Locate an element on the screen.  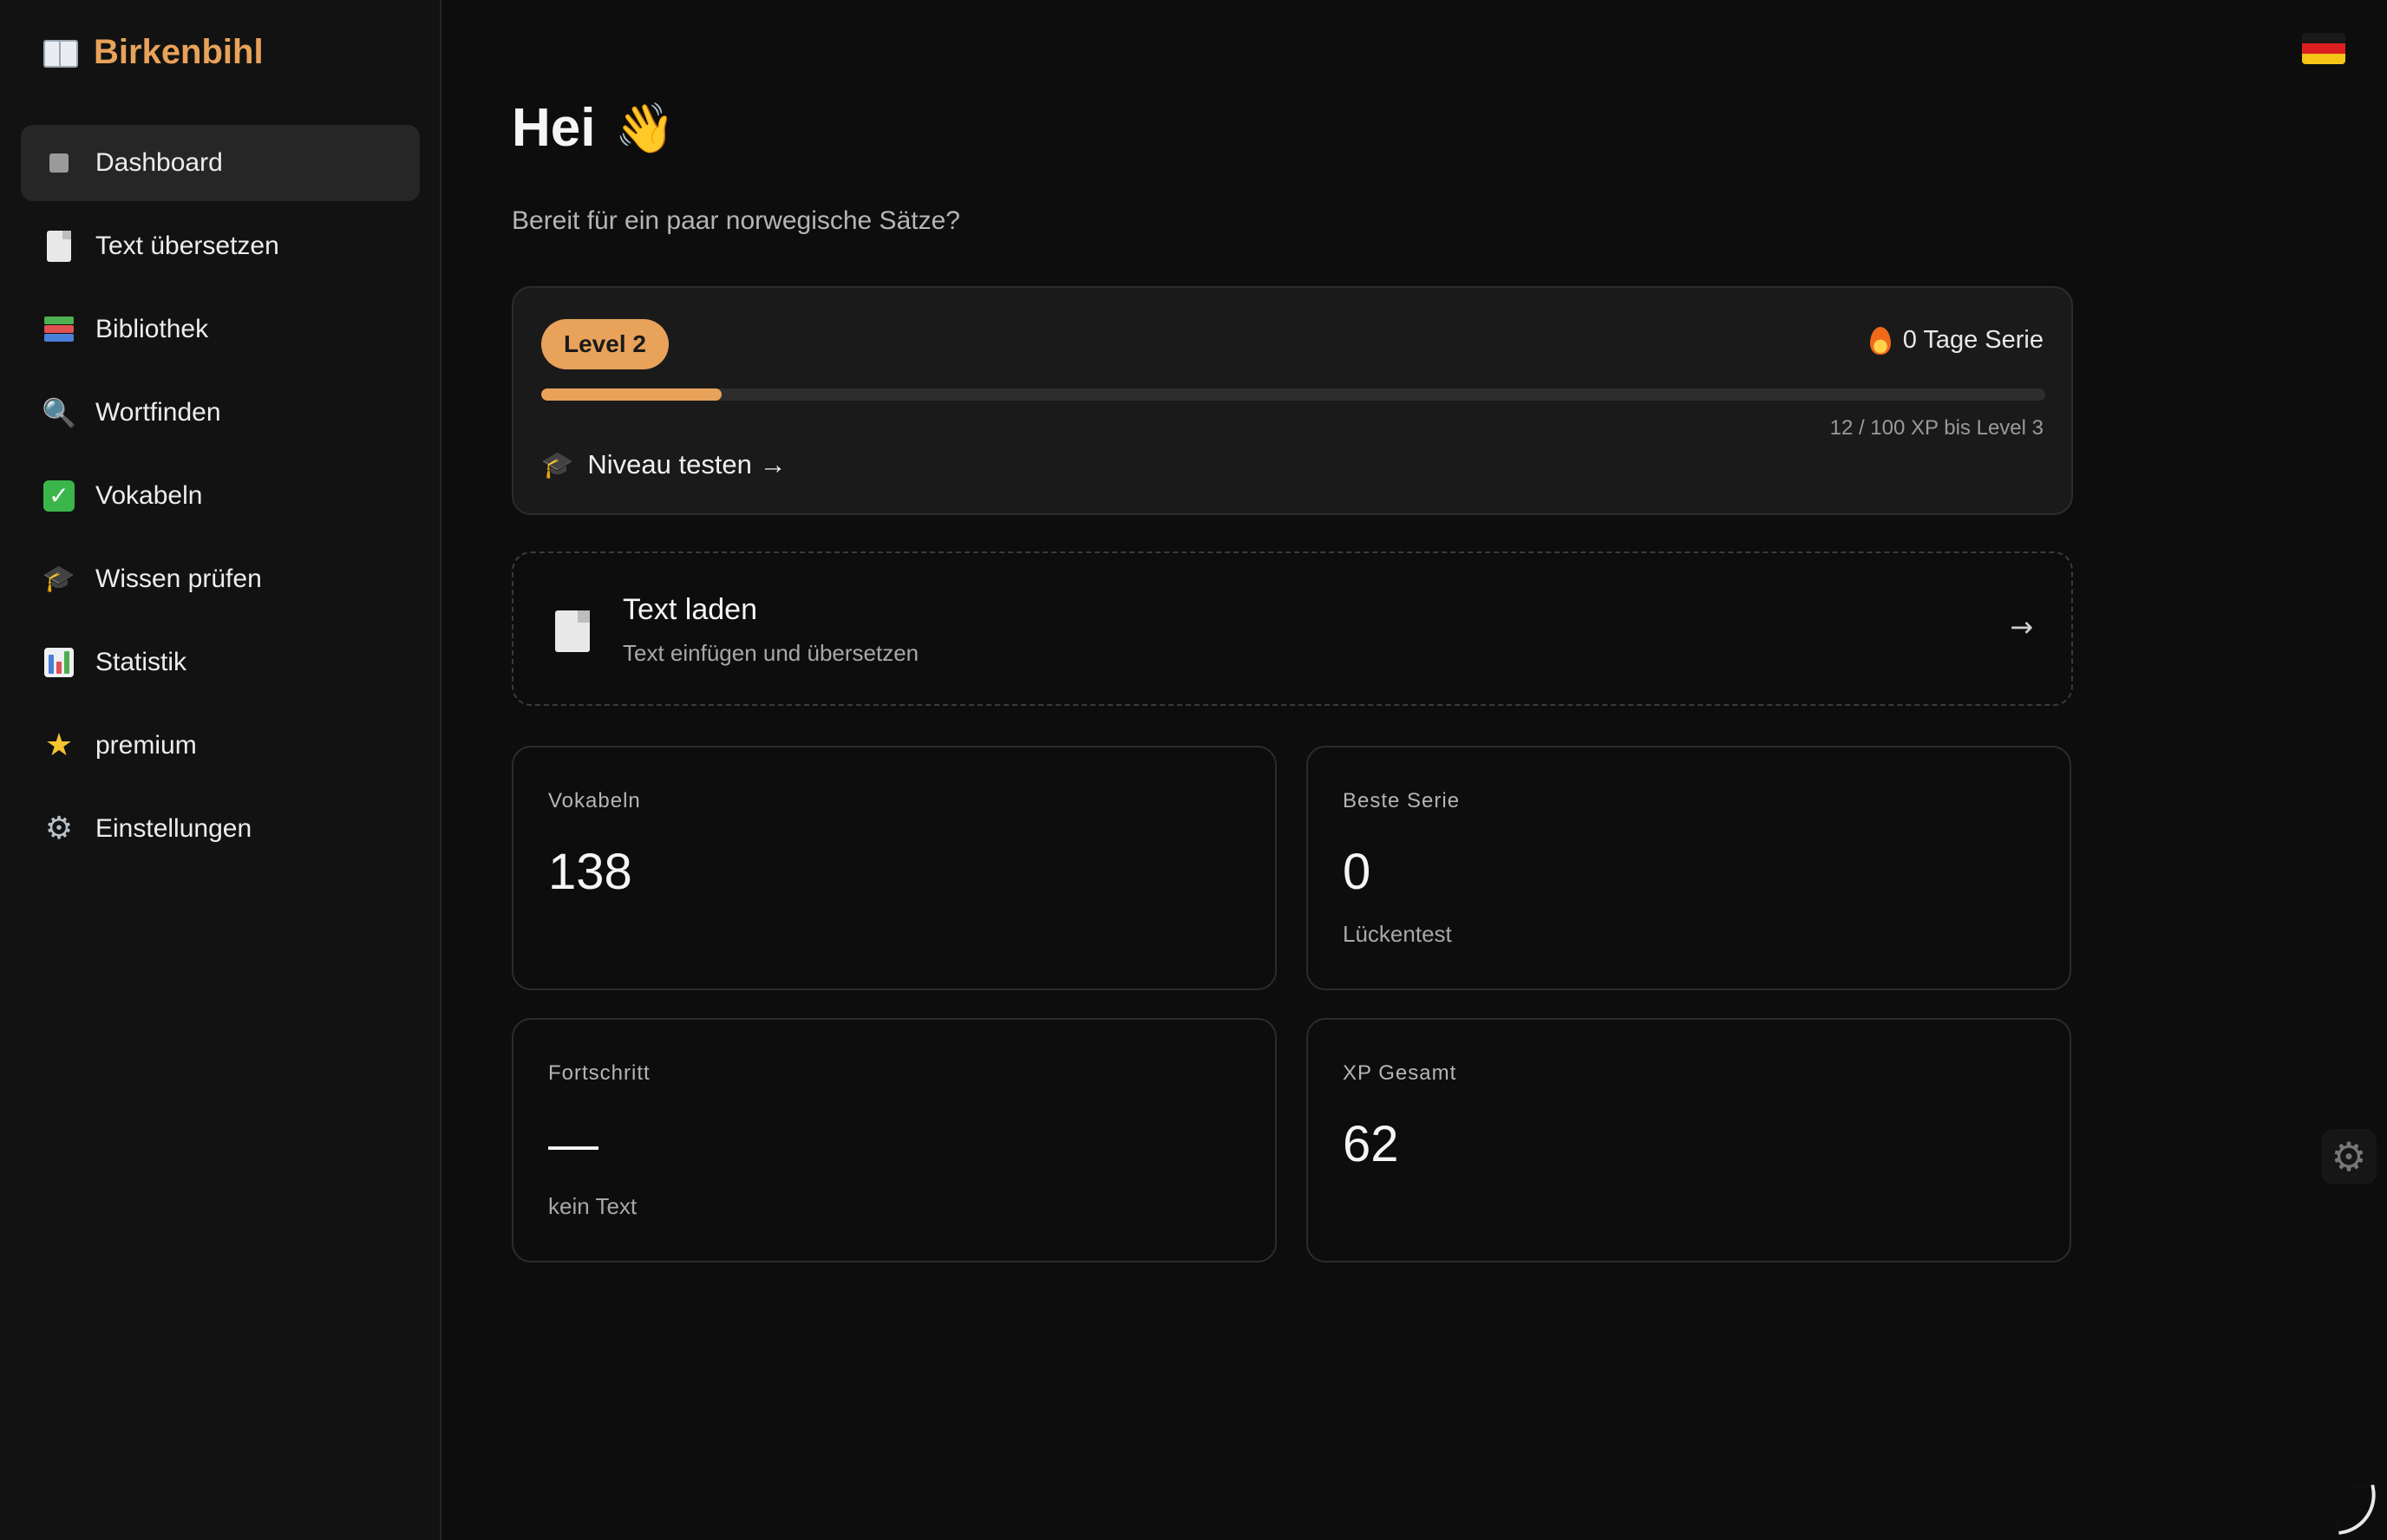
sidebar-item-premium: ★ premium is located at coordinates (220, 746).